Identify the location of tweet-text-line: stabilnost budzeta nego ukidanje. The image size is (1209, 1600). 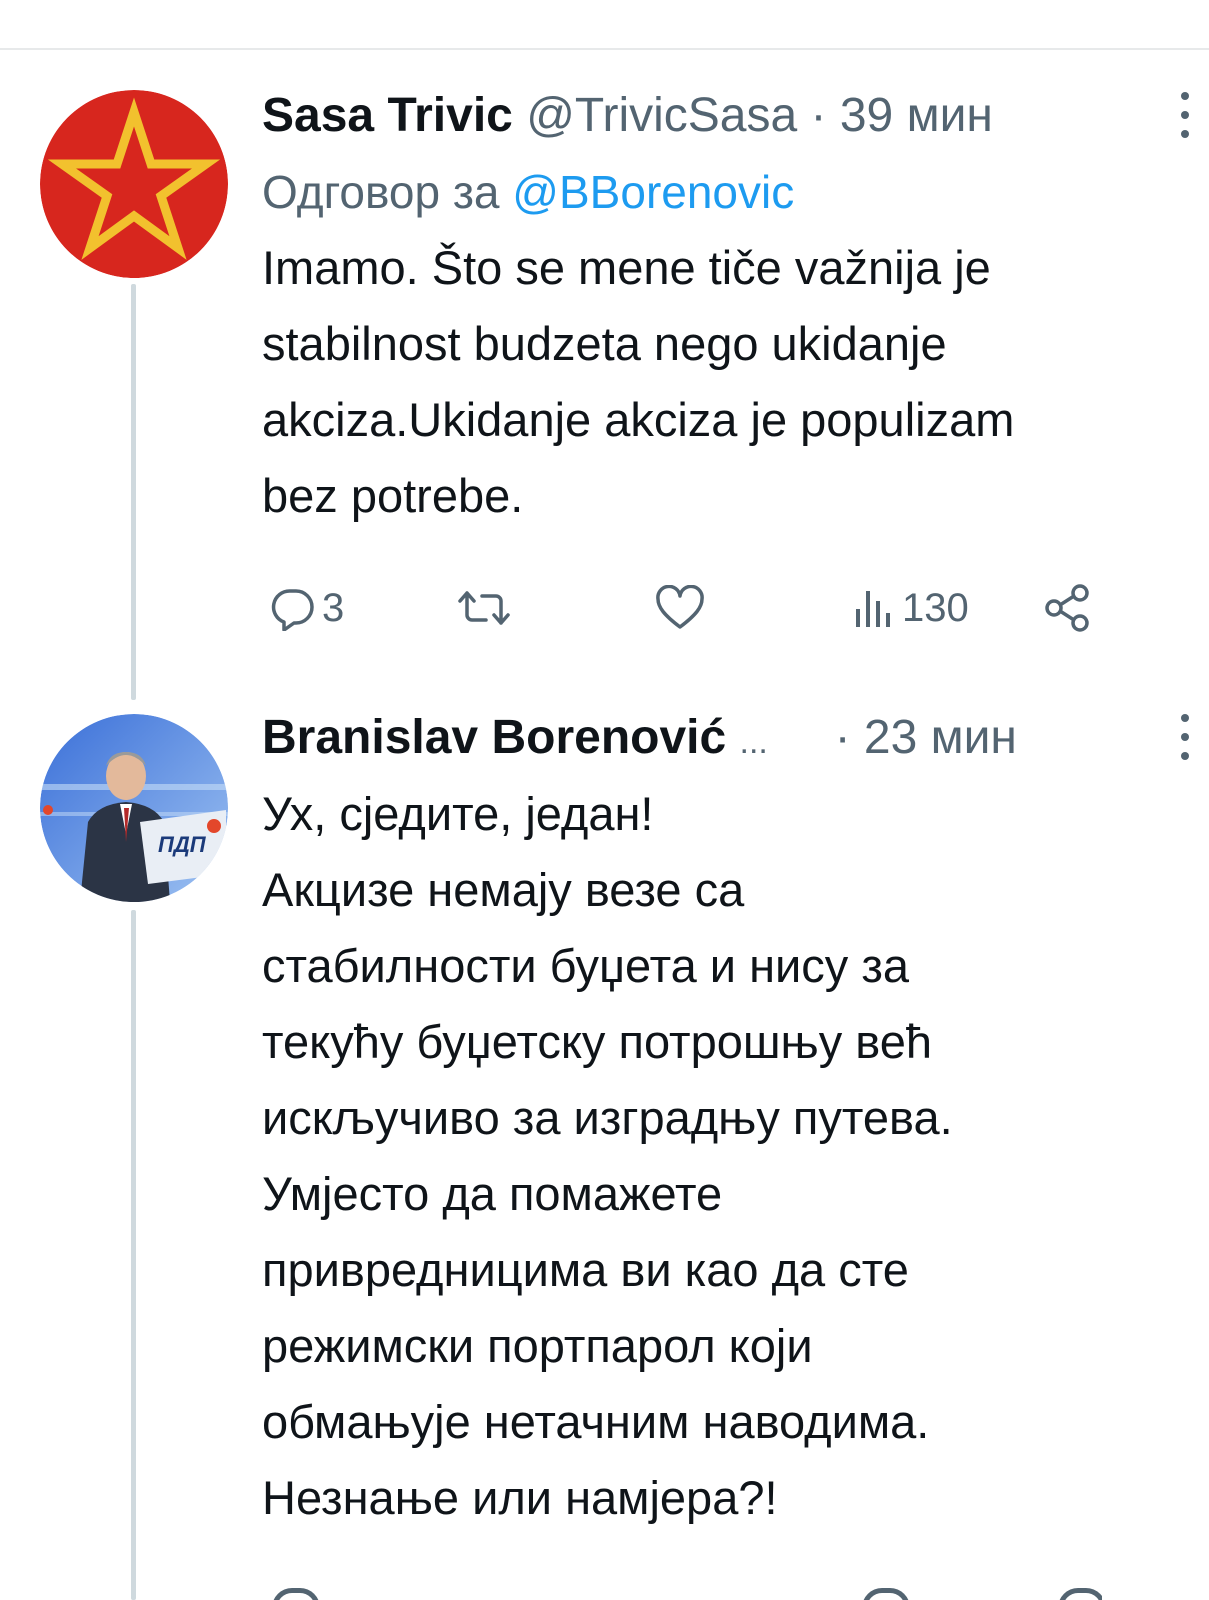
(604, 343).